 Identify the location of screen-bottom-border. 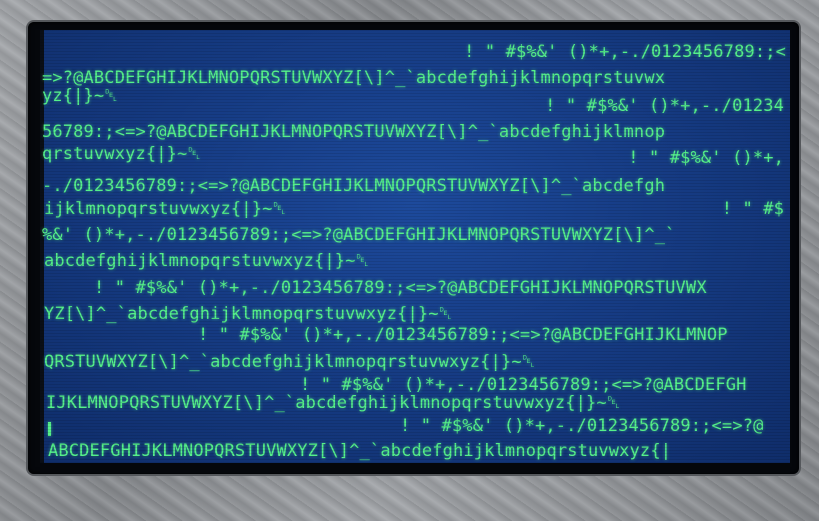
(415, 468).